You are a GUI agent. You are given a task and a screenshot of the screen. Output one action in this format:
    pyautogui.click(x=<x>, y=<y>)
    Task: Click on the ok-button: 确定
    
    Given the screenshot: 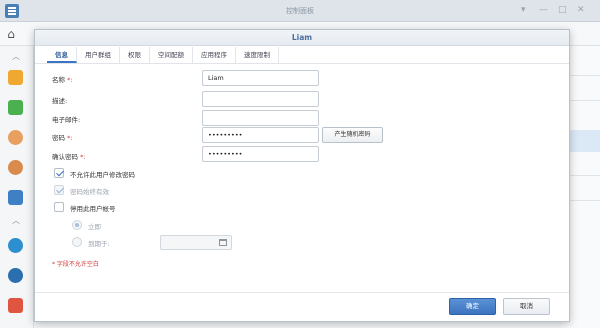 What is the action you would take?
    pyautogui.click(x=472, y=306)
    